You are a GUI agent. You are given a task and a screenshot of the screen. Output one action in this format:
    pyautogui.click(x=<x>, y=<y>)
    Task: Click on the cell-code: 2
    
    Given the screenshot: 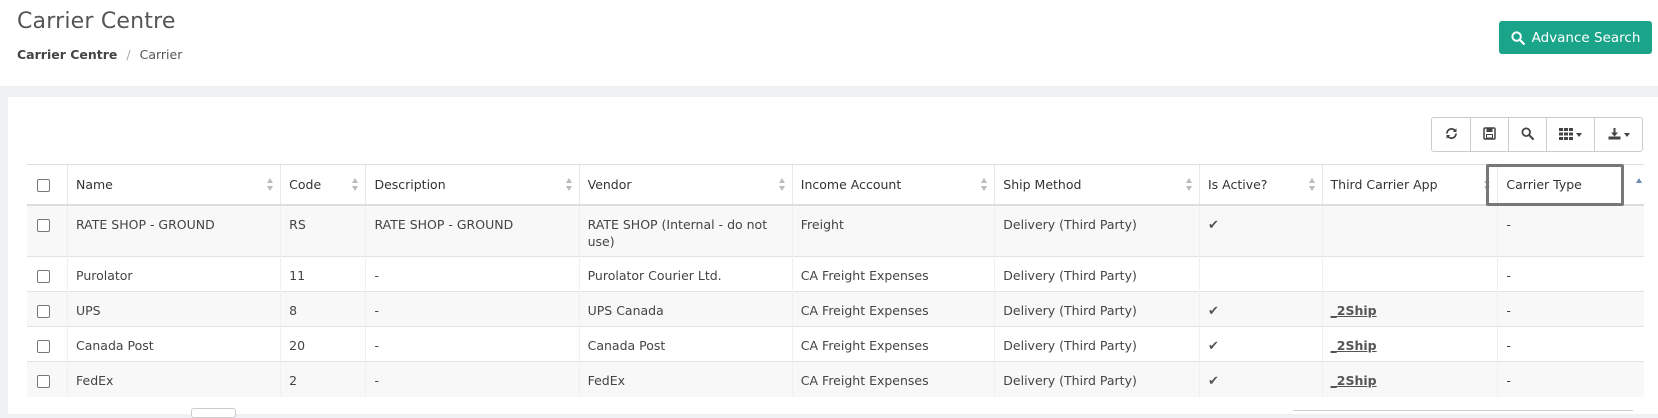 What is the action you would take?
    pyautogui.click(x=323, y=379)
    